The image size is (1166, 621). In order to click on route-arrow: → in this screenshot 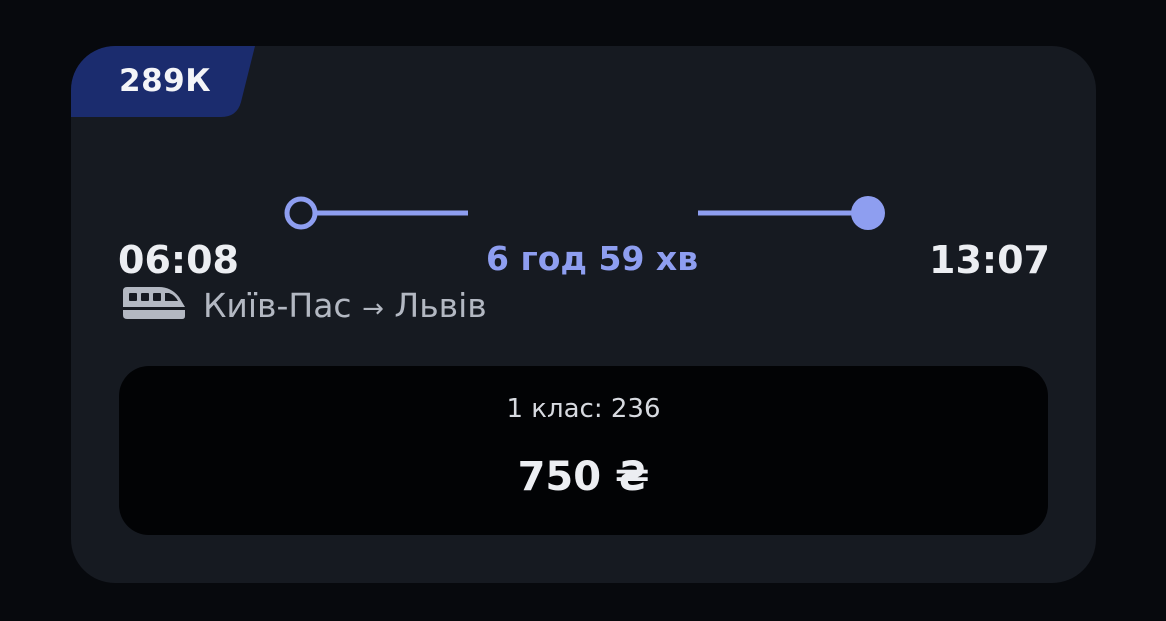, I will do `click(373, 309)`.